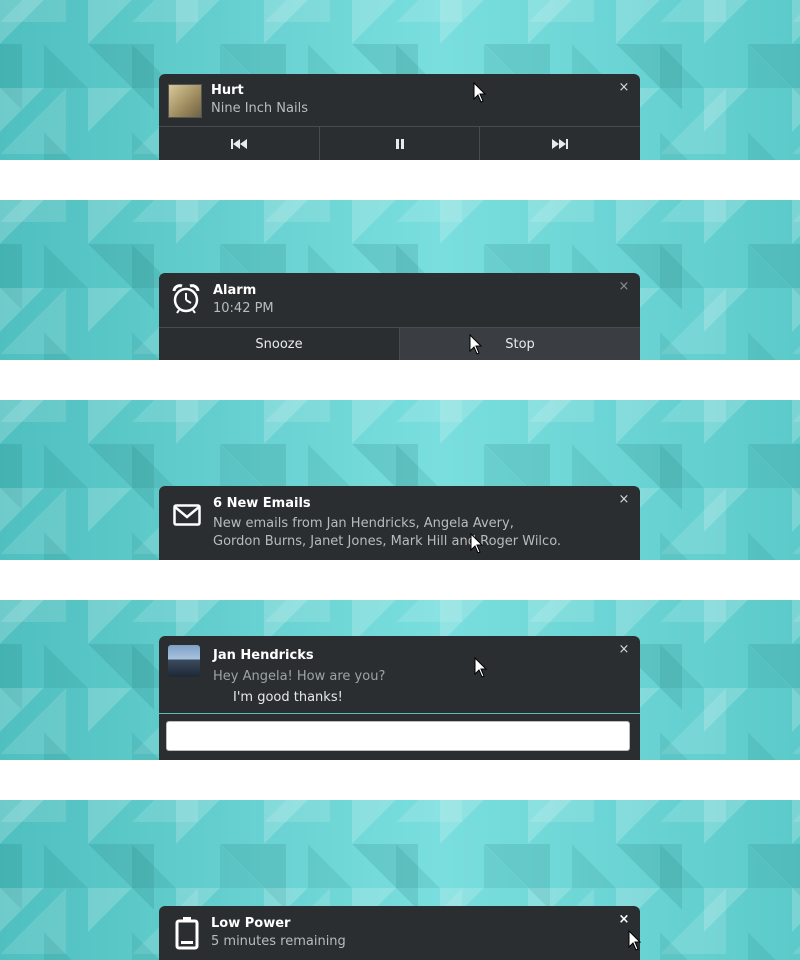 The height and width of the screenshot is (960, 800). What do you see at coordinates (399, 933) in the screenshot?
I see `battery-notification: Low Power 5 minutes remaining ×` at bounding box center [399, 933].